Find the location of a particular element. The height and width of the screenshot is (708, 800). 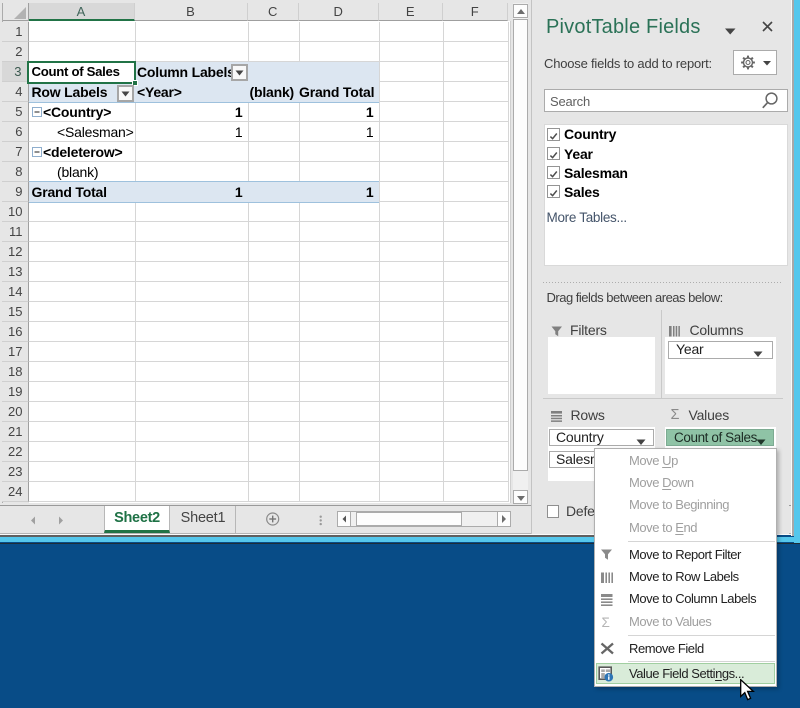

svg-text: Σ is located at coordinates (606, 622).